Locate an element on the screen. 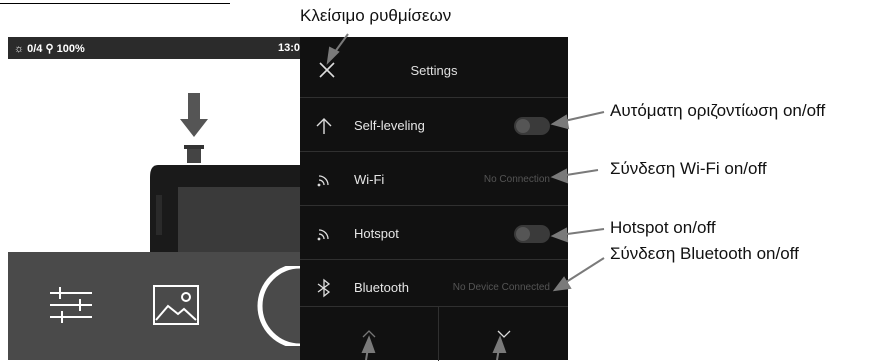  camera-bottom-toolbar is located at coordinates (154, 306).